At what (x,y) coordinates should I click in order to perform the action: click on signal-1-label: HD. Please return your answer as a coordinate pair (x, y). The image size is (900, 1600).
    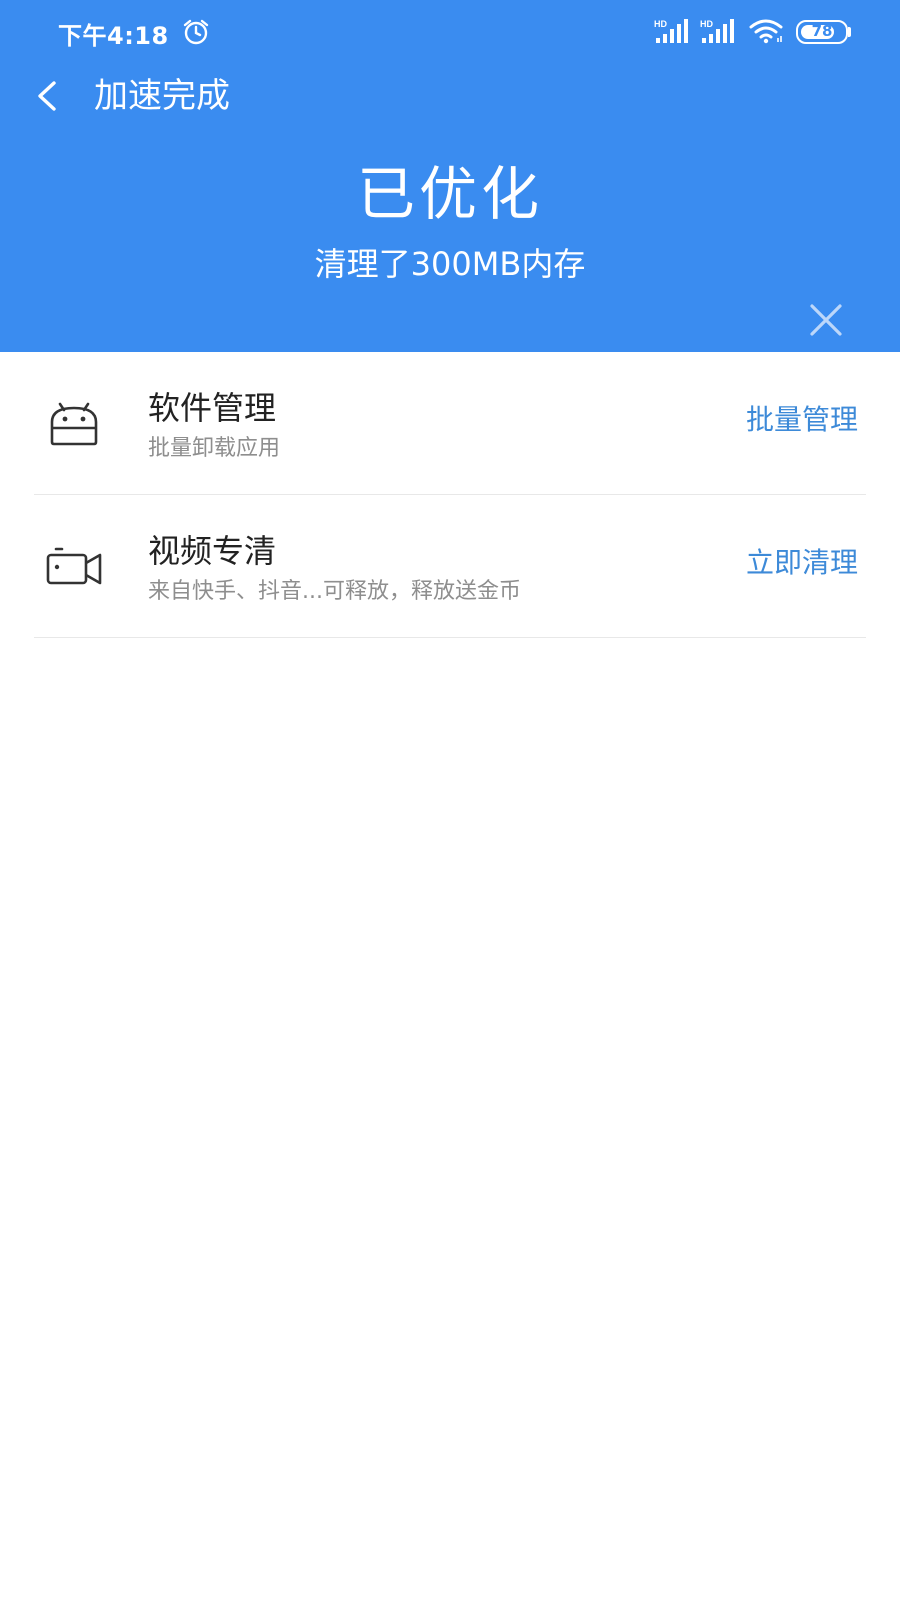
    Looking at the image, I should click on (660, 24).